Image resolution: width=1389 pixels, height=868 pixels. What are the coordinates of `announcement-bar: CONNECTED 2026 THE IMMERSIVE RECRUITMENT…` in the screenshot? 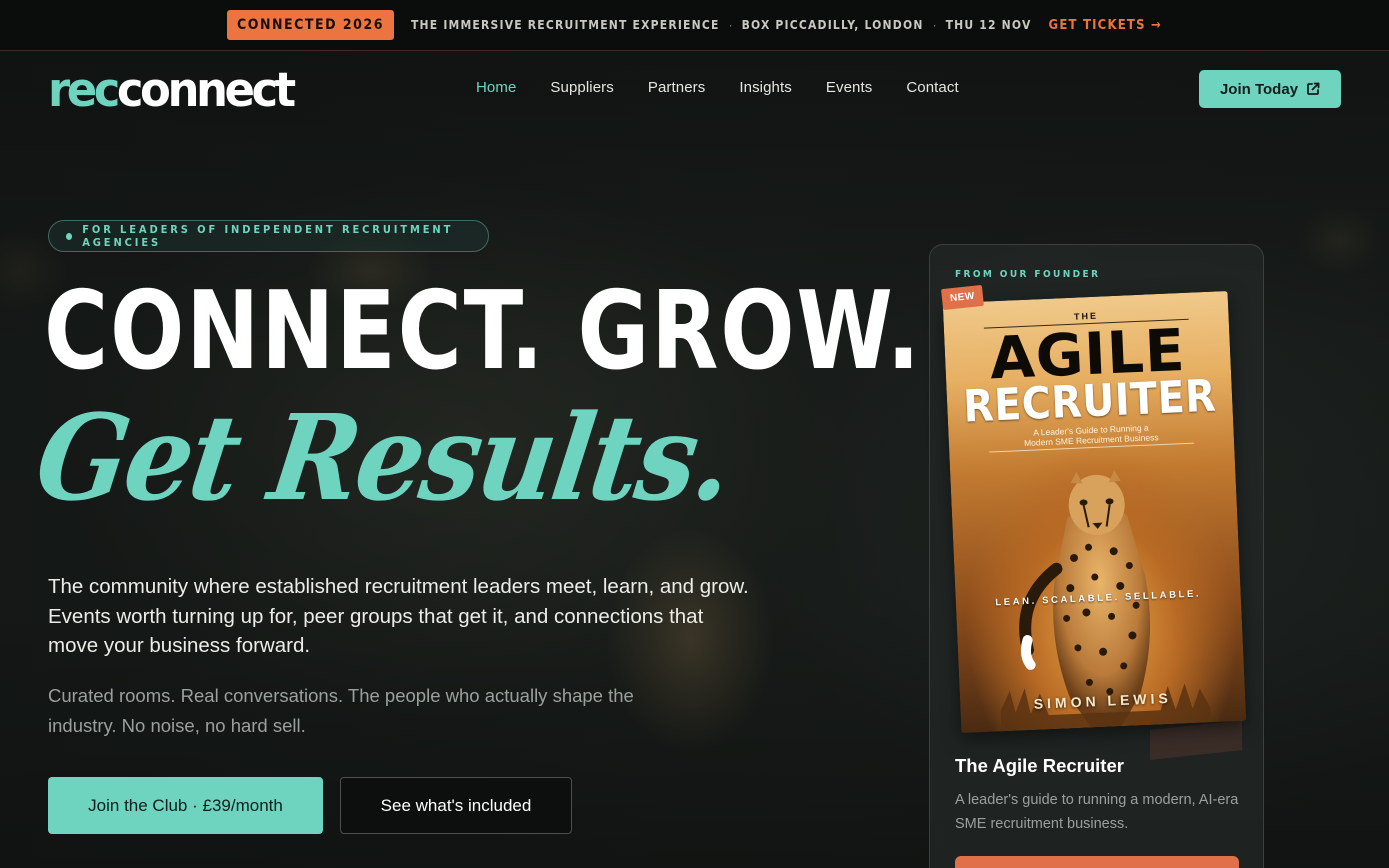 It's located at (694, 25).